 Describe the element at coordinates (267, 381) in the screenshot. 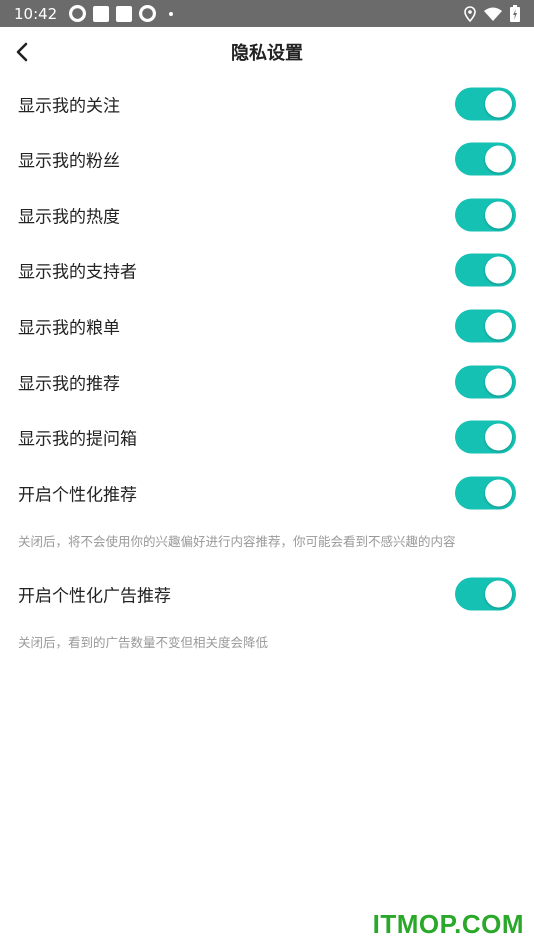

I see `setting-row-recommendations: 显示我的推荐` at that location.